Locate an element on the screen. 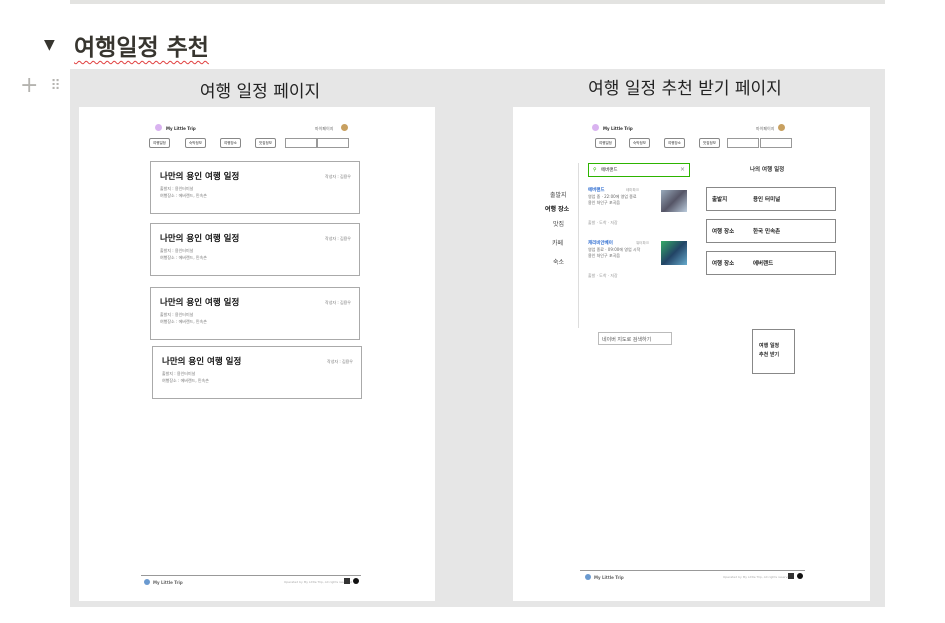 This screenshot has width=945, height=623. toggle-arrow-icon: ▼ is located at coordinates (55, 45).